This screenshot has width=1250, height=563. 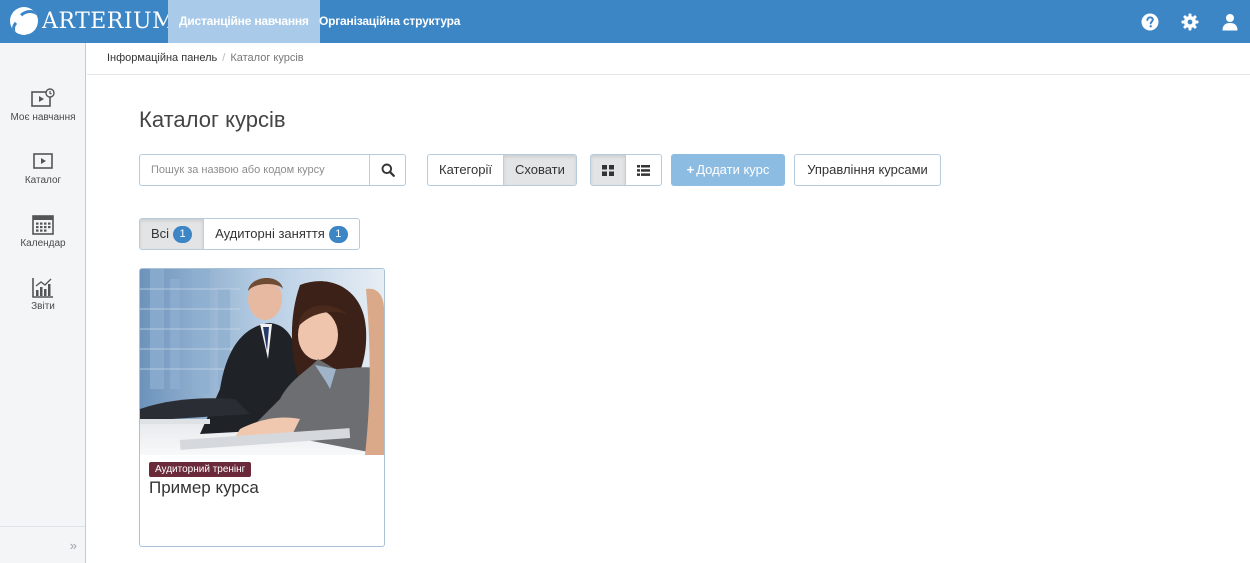 I want to click on sidebar: Моє навчання Каталог Календар Звіти », so click(x=43, y=303).